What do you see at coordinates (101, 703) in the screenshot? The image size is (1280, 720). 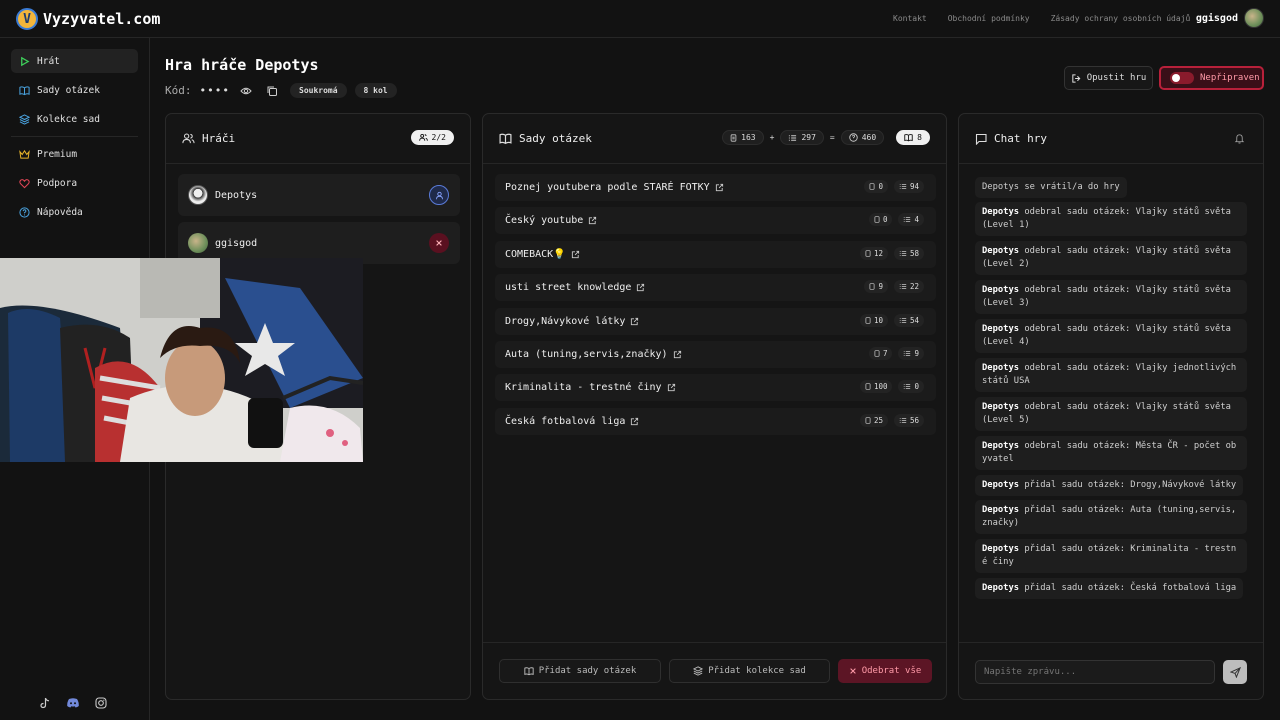 I see `instagram-icon` at bounding box center [101, 703].